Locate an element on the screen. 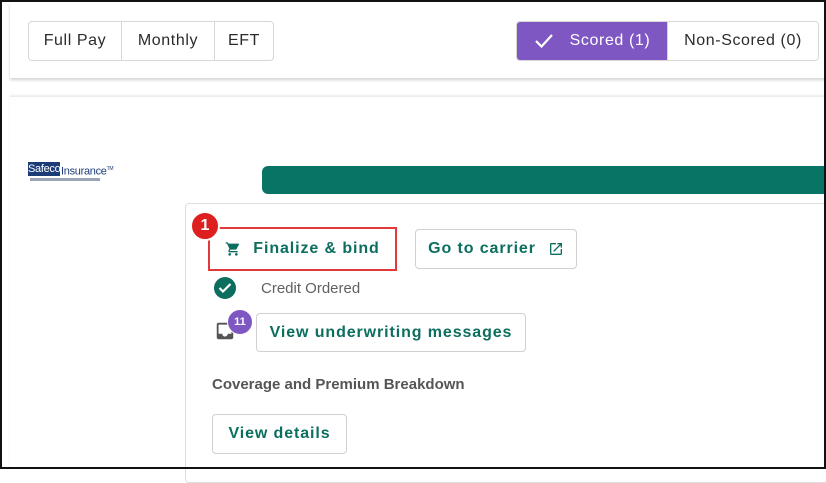 The image size is (826, 483). view-underwriting-messages-button: View underwriting messages is located at coordinates (391, 332).